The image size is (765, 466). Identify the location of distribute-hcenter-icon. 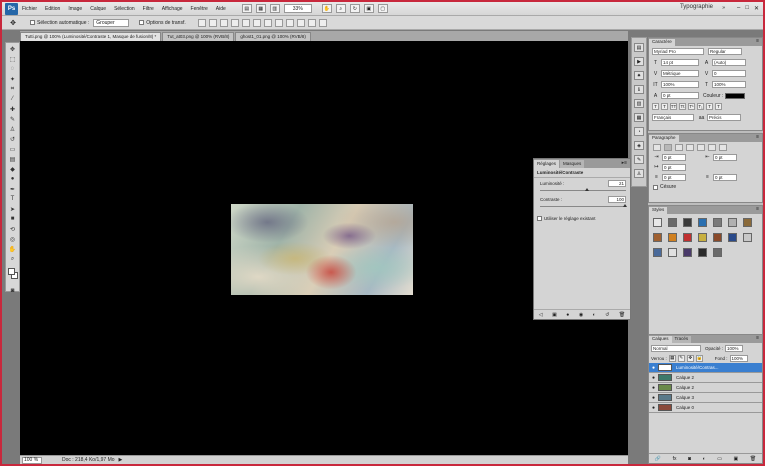
(311, 22).